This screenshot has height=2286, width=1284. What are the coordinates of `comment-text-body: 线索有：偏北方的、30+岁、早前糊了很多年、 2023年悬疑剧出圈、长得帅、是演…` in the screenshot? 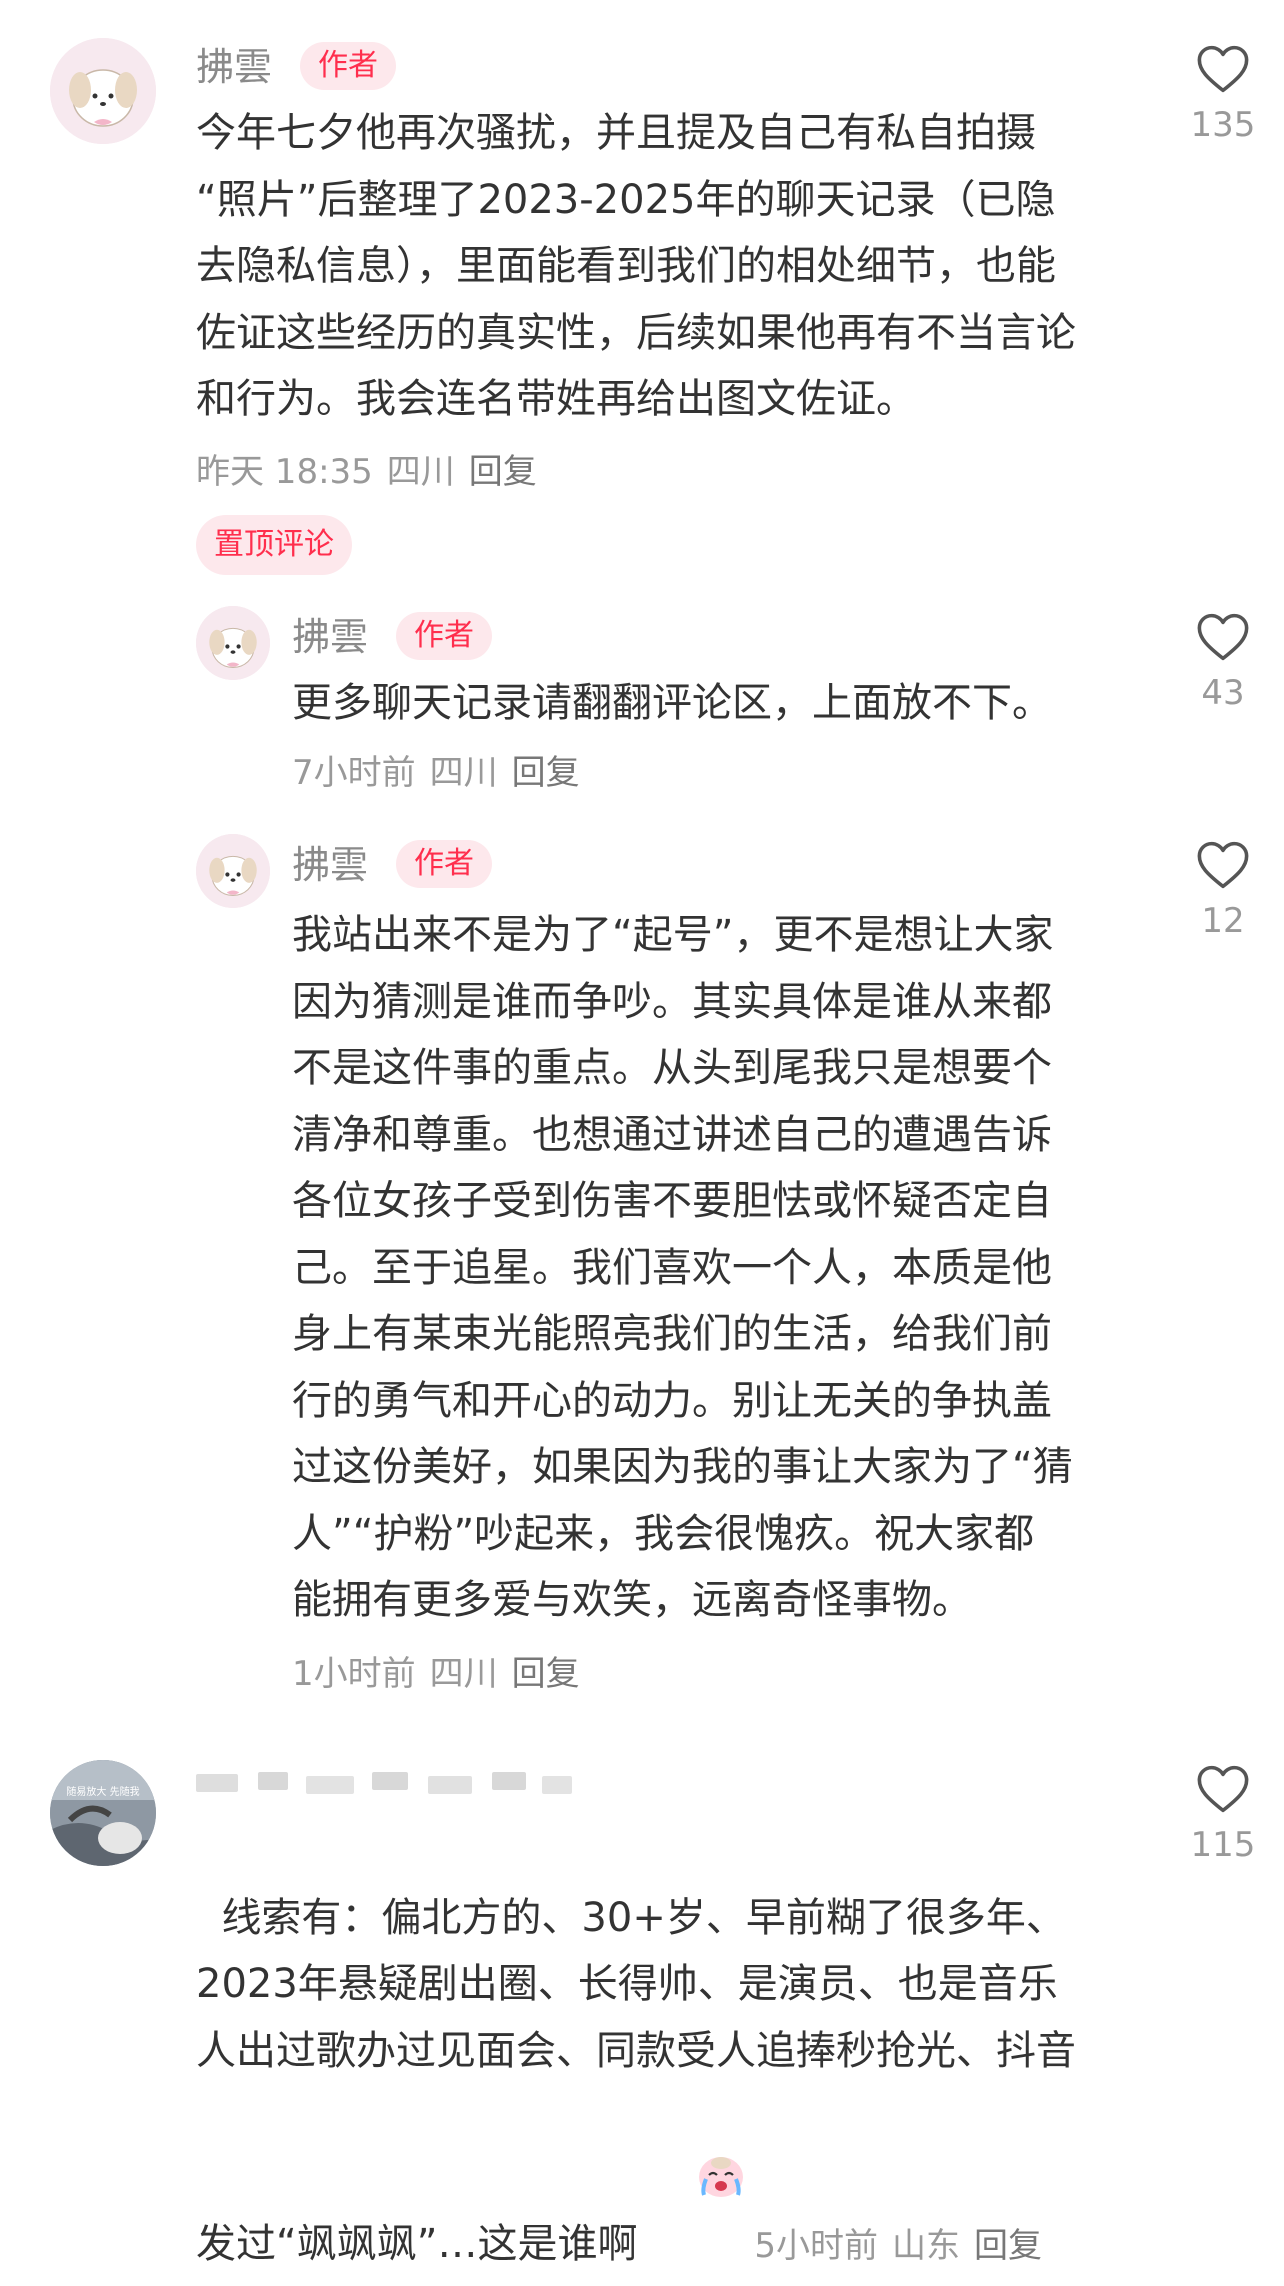 It's located at (636, 2081).